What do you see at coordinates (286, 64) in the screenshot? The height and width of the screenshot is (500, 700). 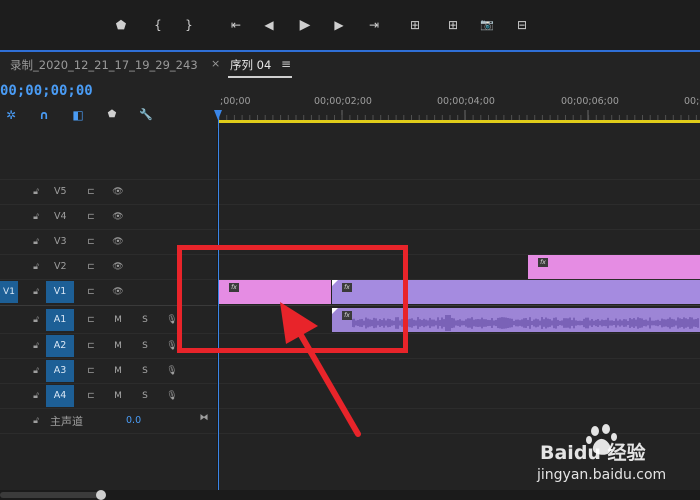 I see `panel-menu-icon: ≡` at bounding box center [286, 64].